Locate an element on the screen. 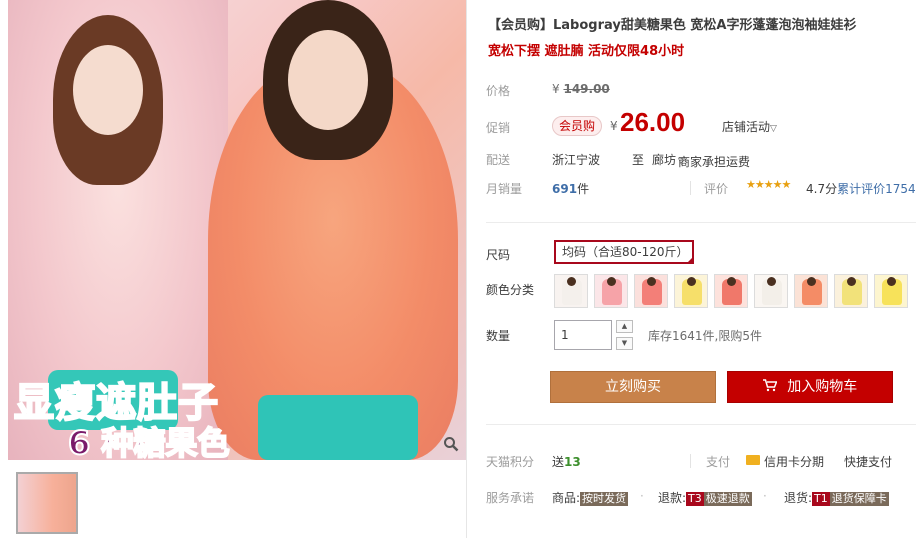 The image size is (916, 538). product-title: 【会员购】Labogray甜美糖果色 宽松A字形蓬蓬泡泡袖娃娃衫 is located at coordinates (672, 25).